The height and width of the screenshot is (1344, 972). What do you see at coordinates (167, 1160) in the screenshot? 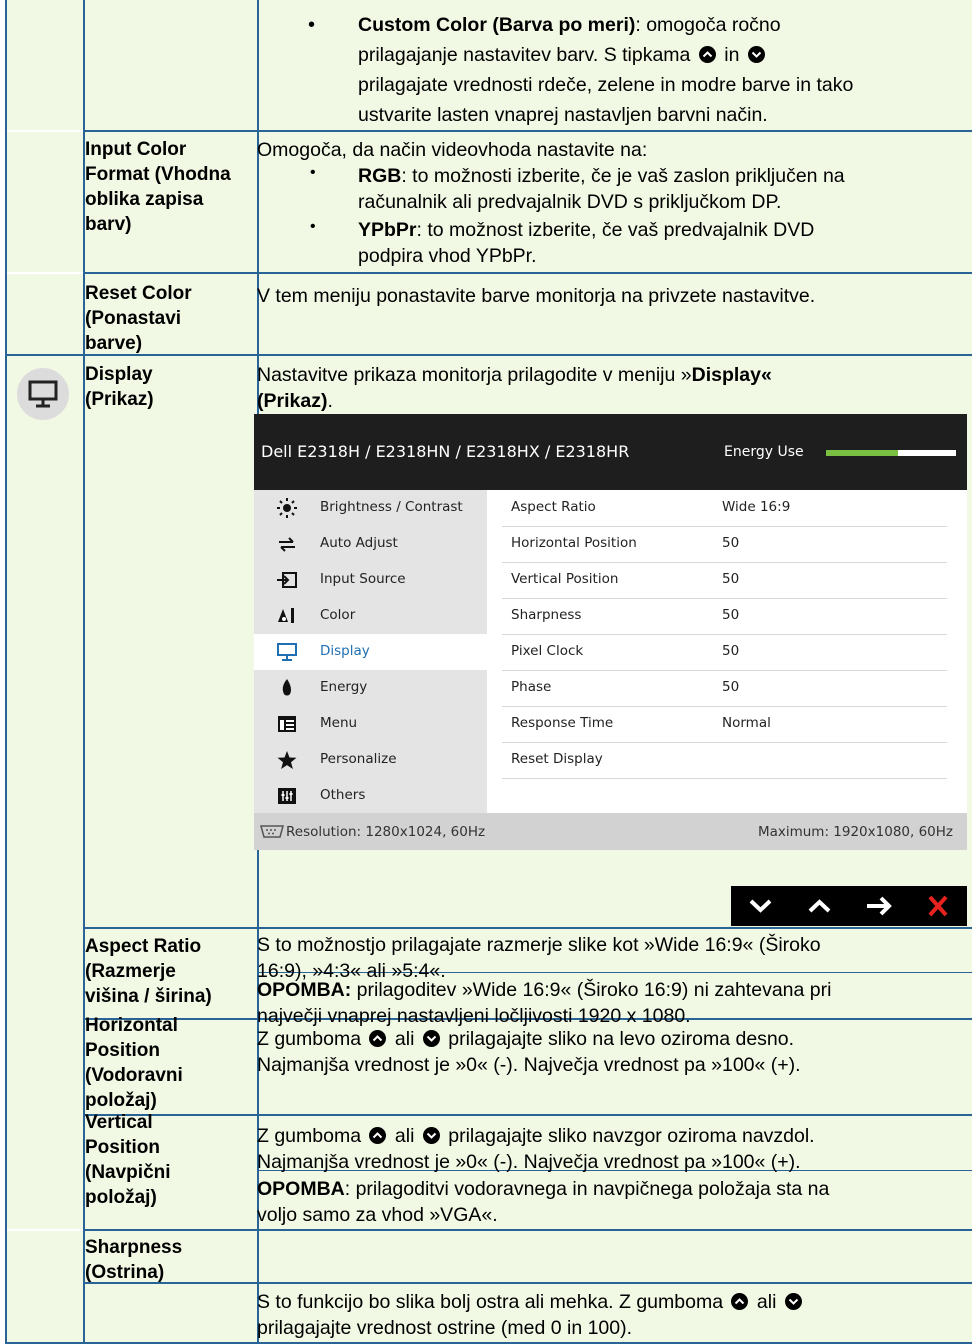
I see `label-vertical-position: Vertical Position (Navpični položaj)` at bounding box center [167, 1160].